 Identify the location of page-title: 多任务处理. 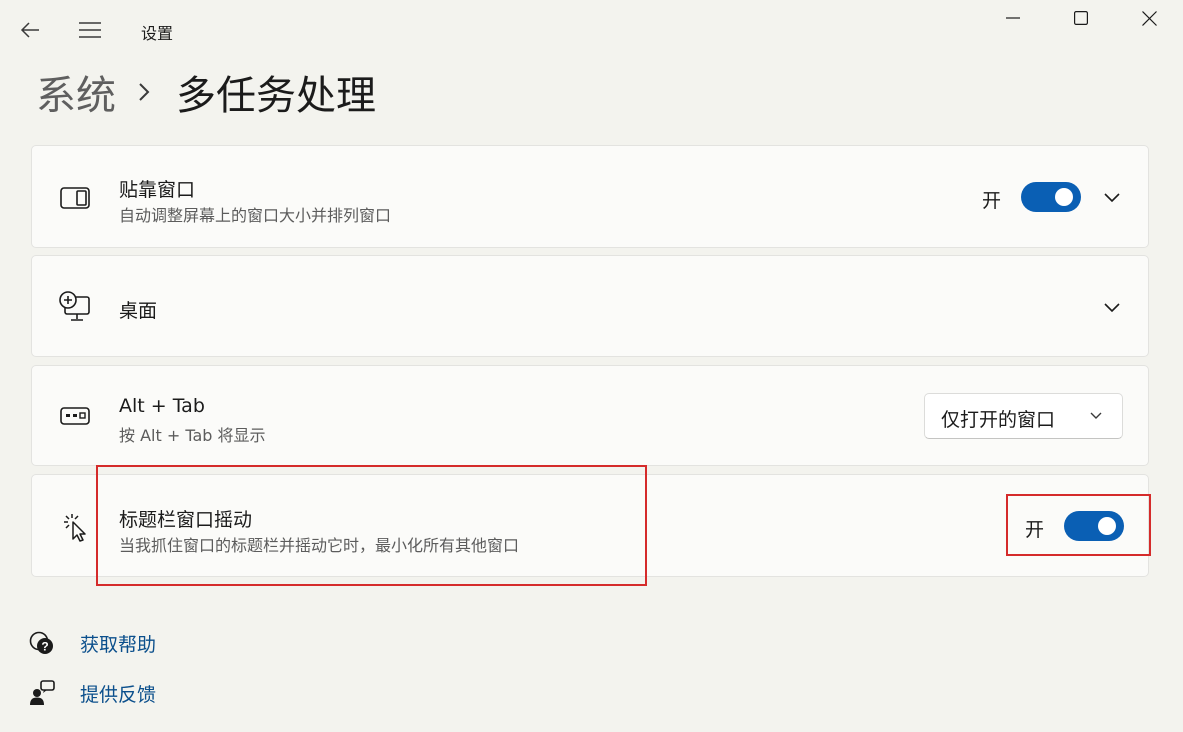
(276, 96).